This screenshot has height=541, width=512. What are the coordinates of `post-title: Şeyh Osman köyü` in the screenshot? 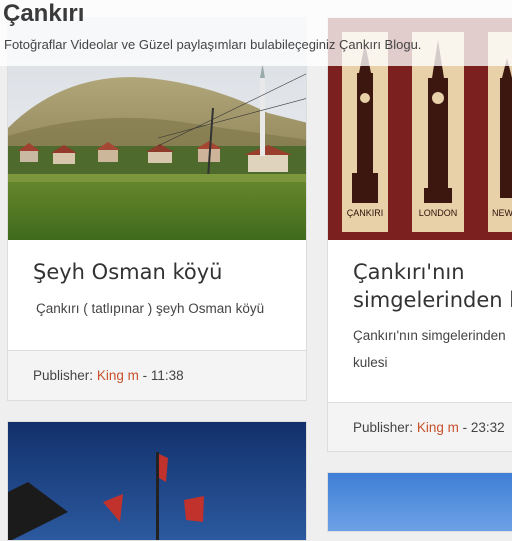 It's located at (127, 272).